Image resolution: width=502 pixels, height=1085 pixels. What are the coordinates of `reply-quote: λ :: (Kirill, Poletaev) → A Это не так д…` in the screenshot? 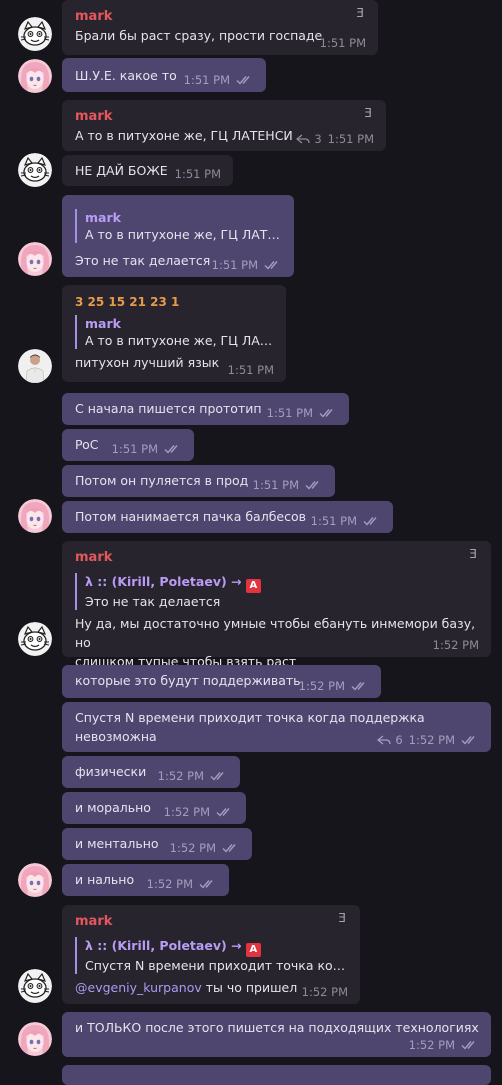 It's located at (277, 591).